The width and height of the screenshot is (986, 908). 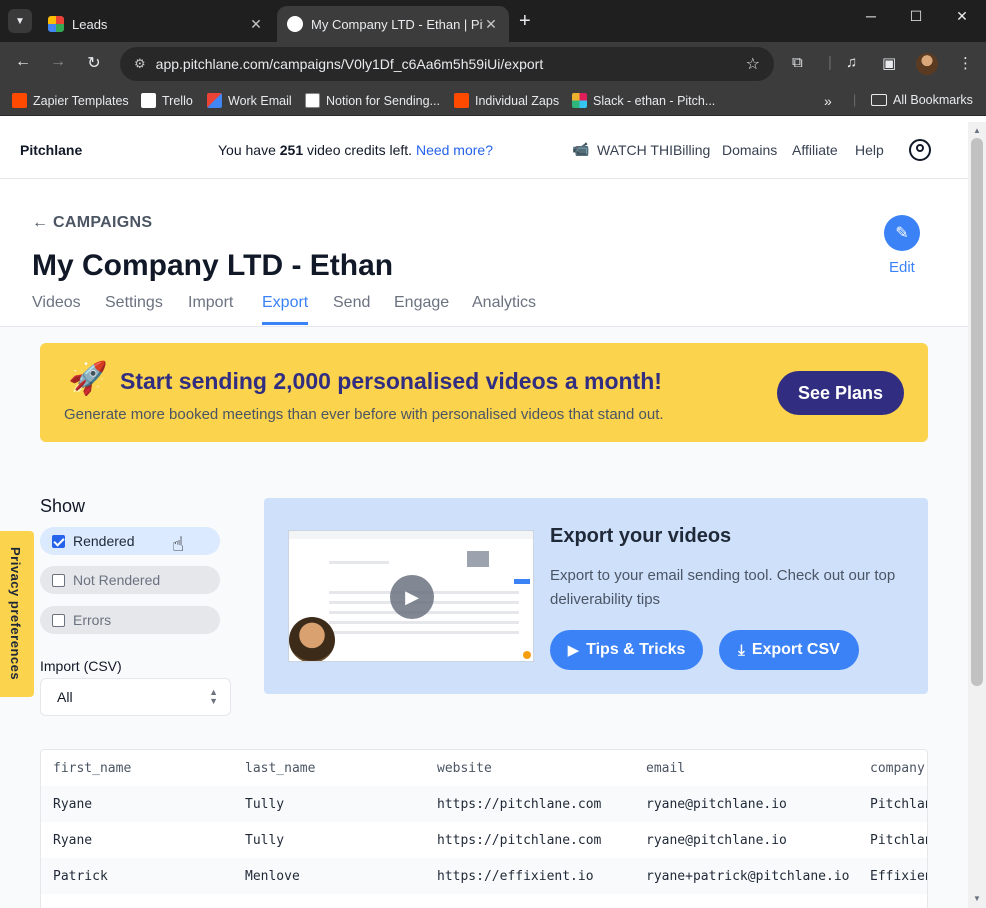 I want to click on filter-rendered: Rendered, so click(x=130, y=541).